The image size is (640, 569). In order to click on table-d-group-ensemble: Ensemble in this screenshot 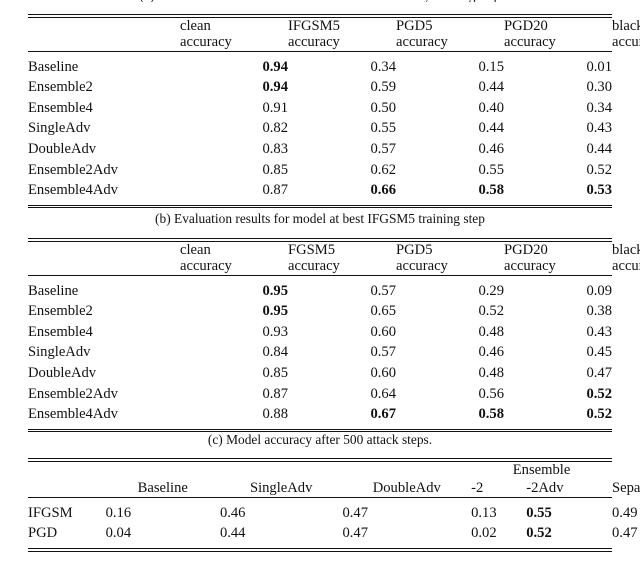, I will do `click(541, 469)`.